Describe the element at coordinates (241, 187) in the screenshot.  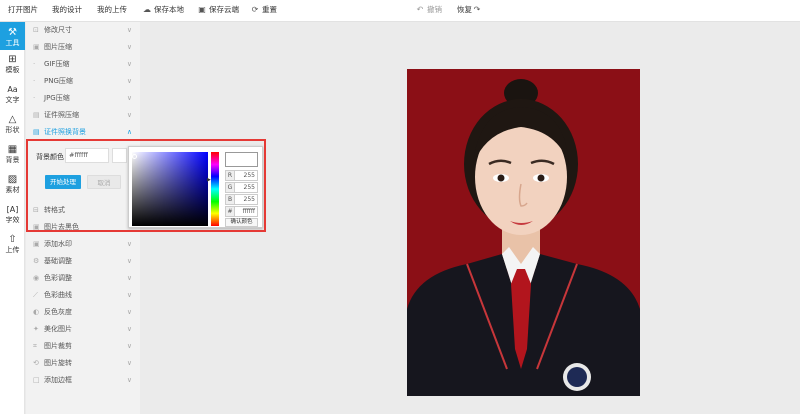
I see `green-channel-input: G 255` at that location.